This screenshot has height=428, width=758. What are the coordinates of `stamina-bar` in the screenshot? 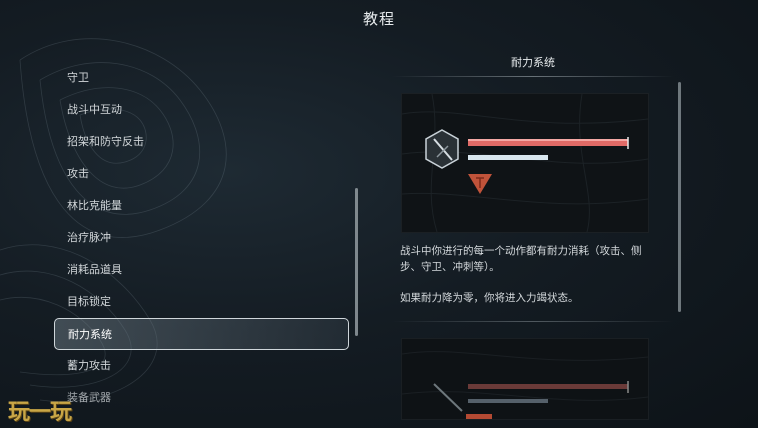 It's located at (508, 157).